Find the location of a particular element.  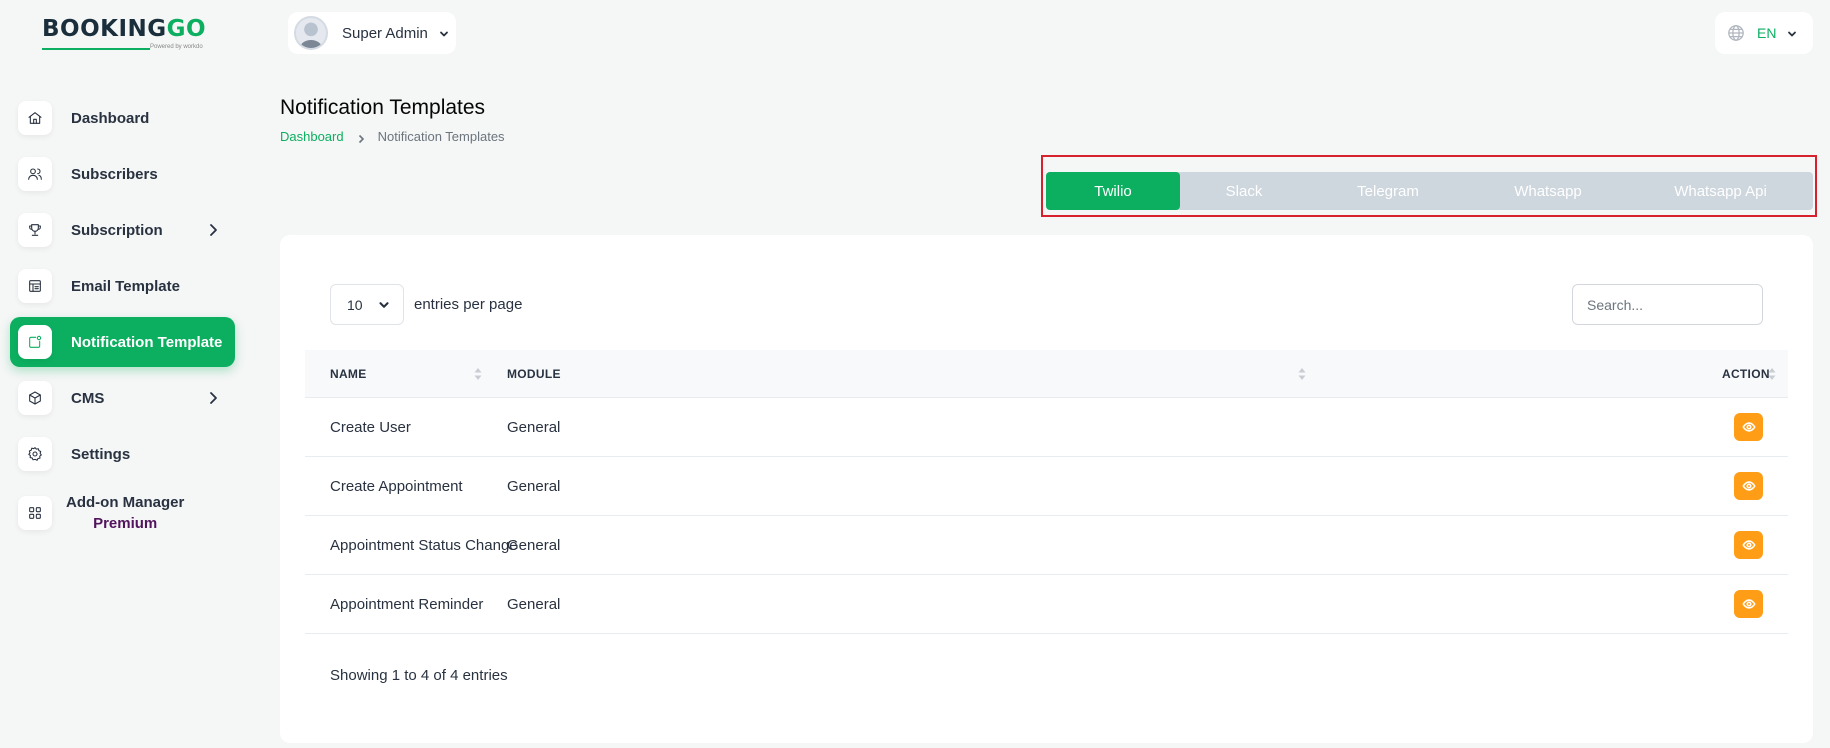

table-row: Create Appointment General is located at coordinates (1046, 486).